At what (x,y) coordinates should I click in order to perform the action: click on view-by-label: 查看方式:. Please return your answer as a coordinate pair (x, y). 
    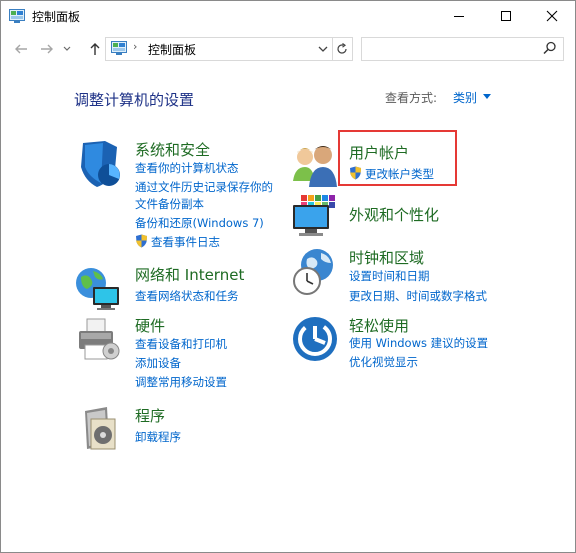
    Looking at the image, I should click on (411, 98).